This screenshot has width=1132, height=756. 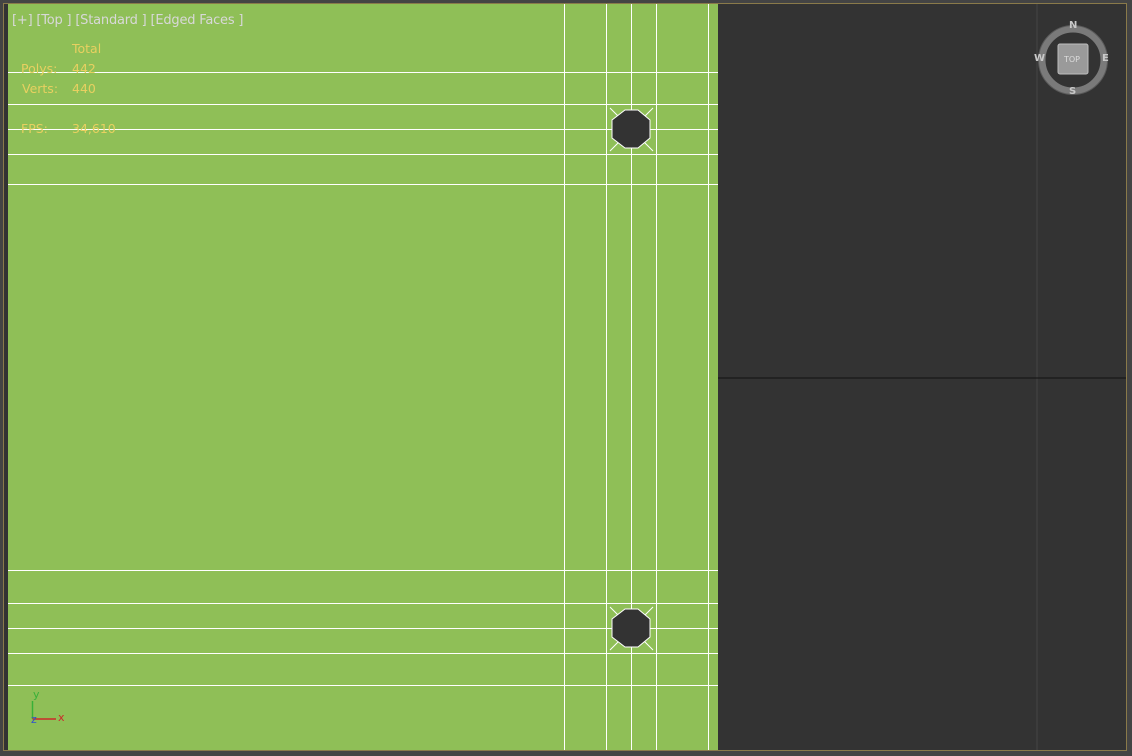 What do you see at coordinates (87, 48) in the screenshot?
I see `stats-header: Total` at bounding box center [87, 48].